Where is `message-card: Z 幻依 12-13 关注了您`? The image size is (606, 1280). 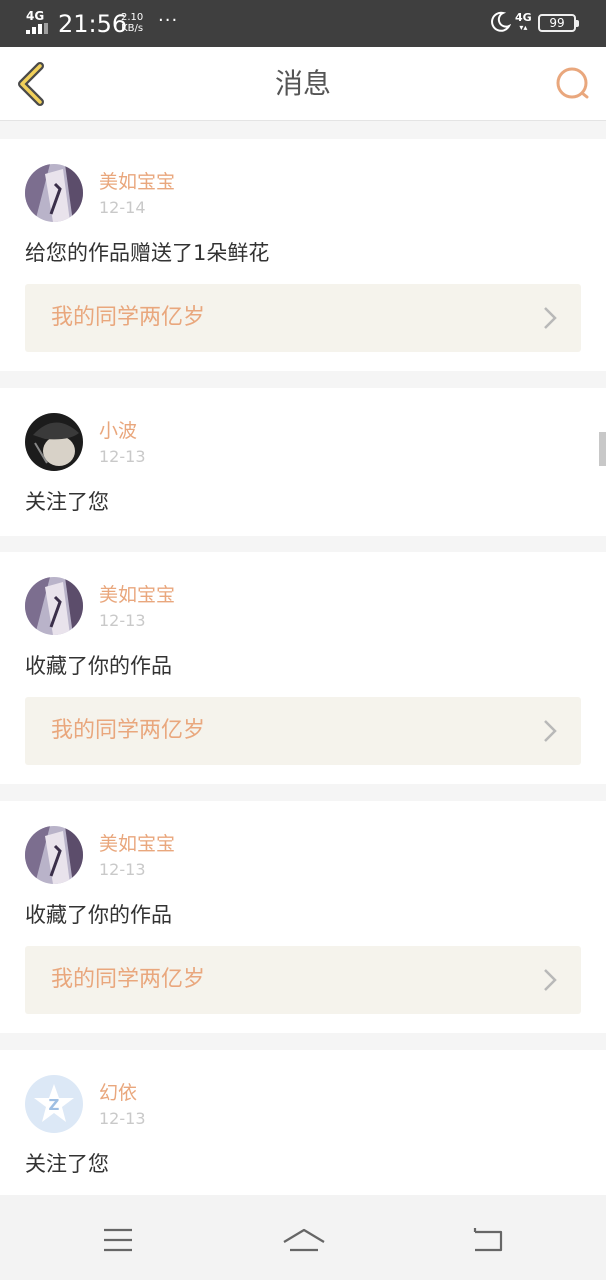 message-card: Z 幻依 12-13 关注了您 is located at coordinates (303, 1122).